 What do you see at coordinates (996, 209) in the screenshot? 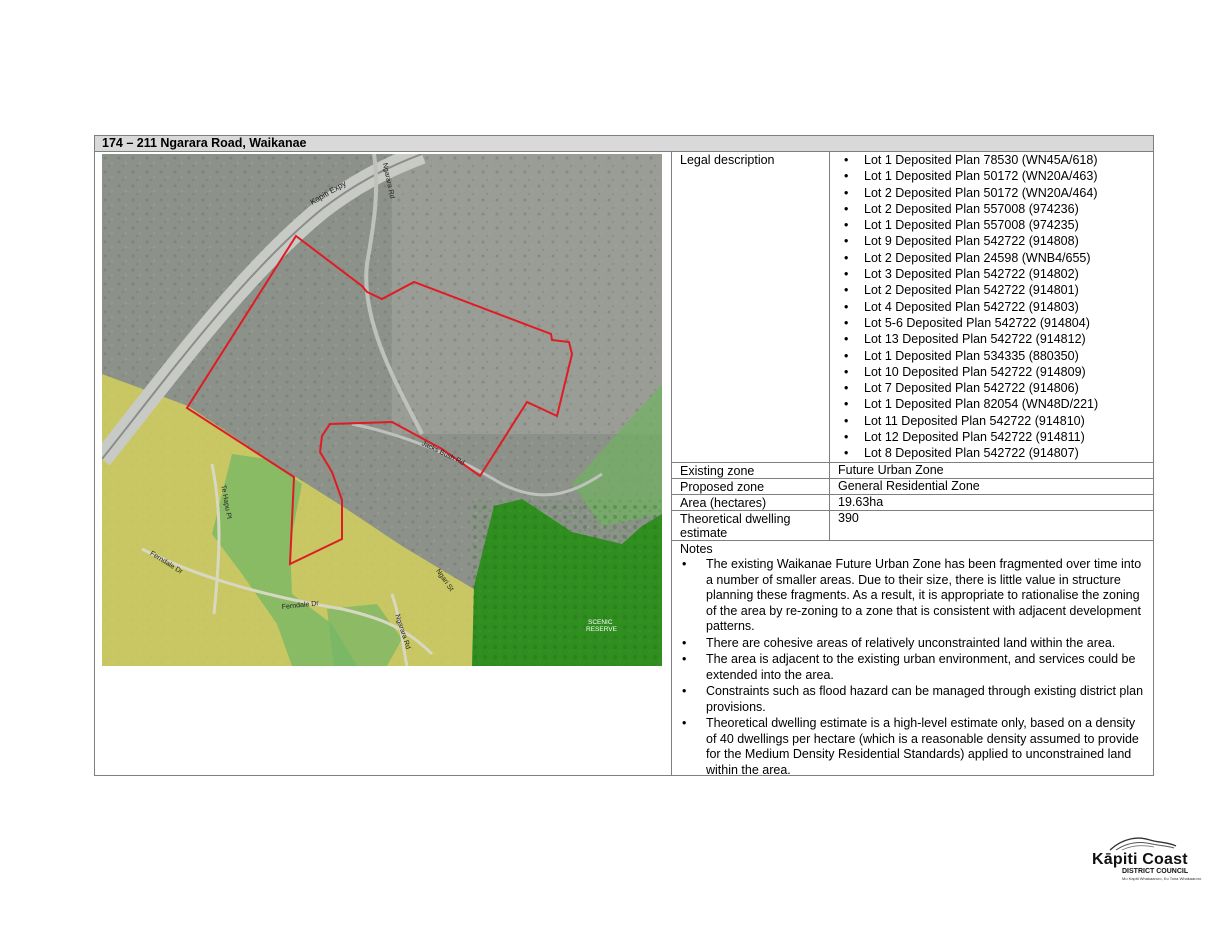
I see `legal-item: Lot 2 Deposited Plan 557008 (974236)` at bounding box center [996, 209].